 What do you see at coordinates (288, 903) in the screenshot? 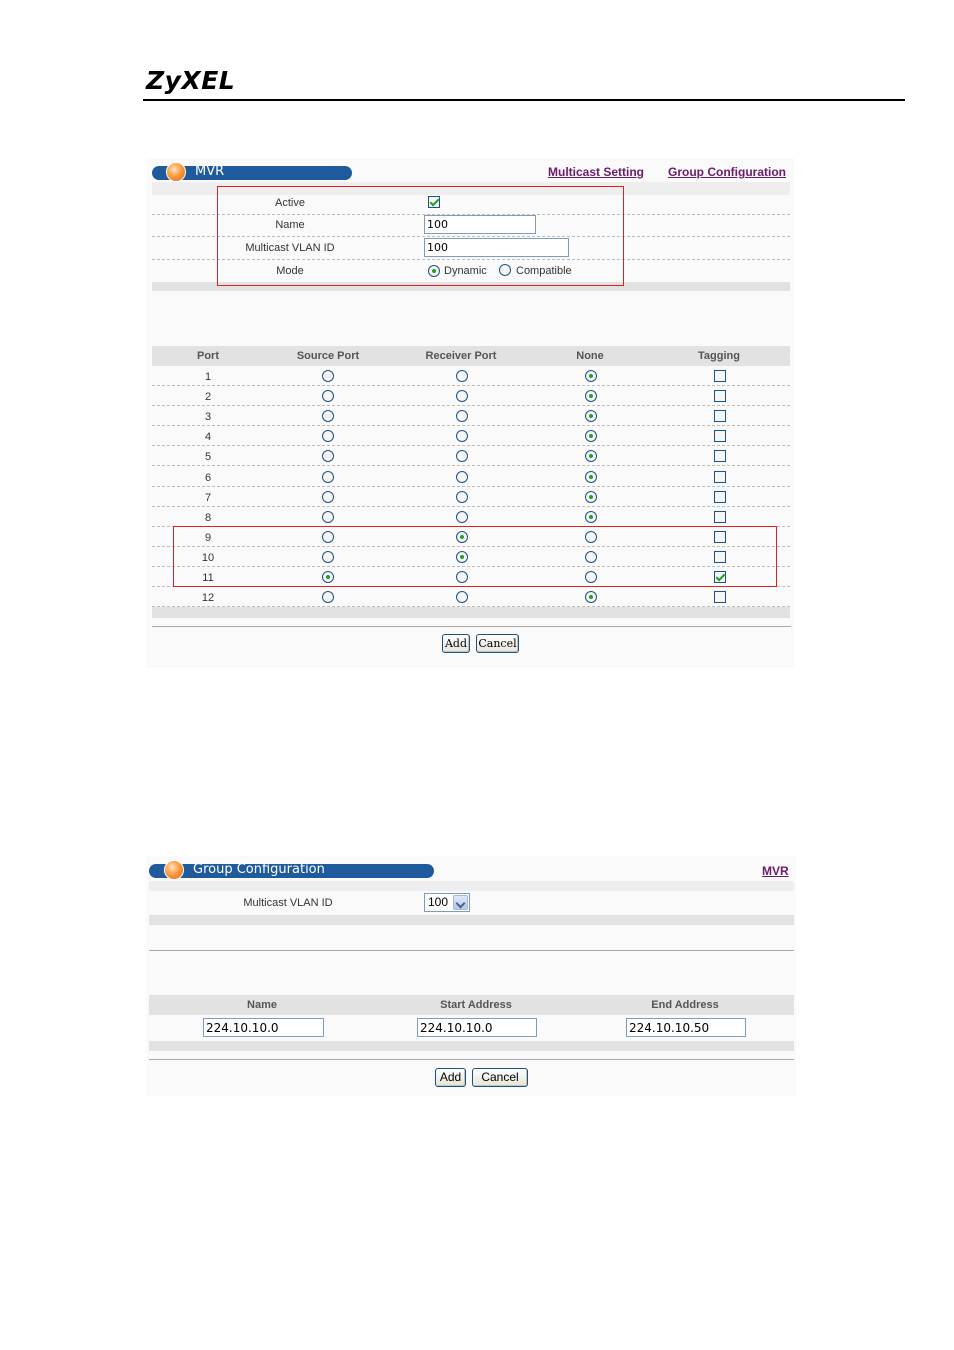
I see `gc-multicast-vlan-id-label: Multicast VLAN ID` at bounding box center [288, 903].